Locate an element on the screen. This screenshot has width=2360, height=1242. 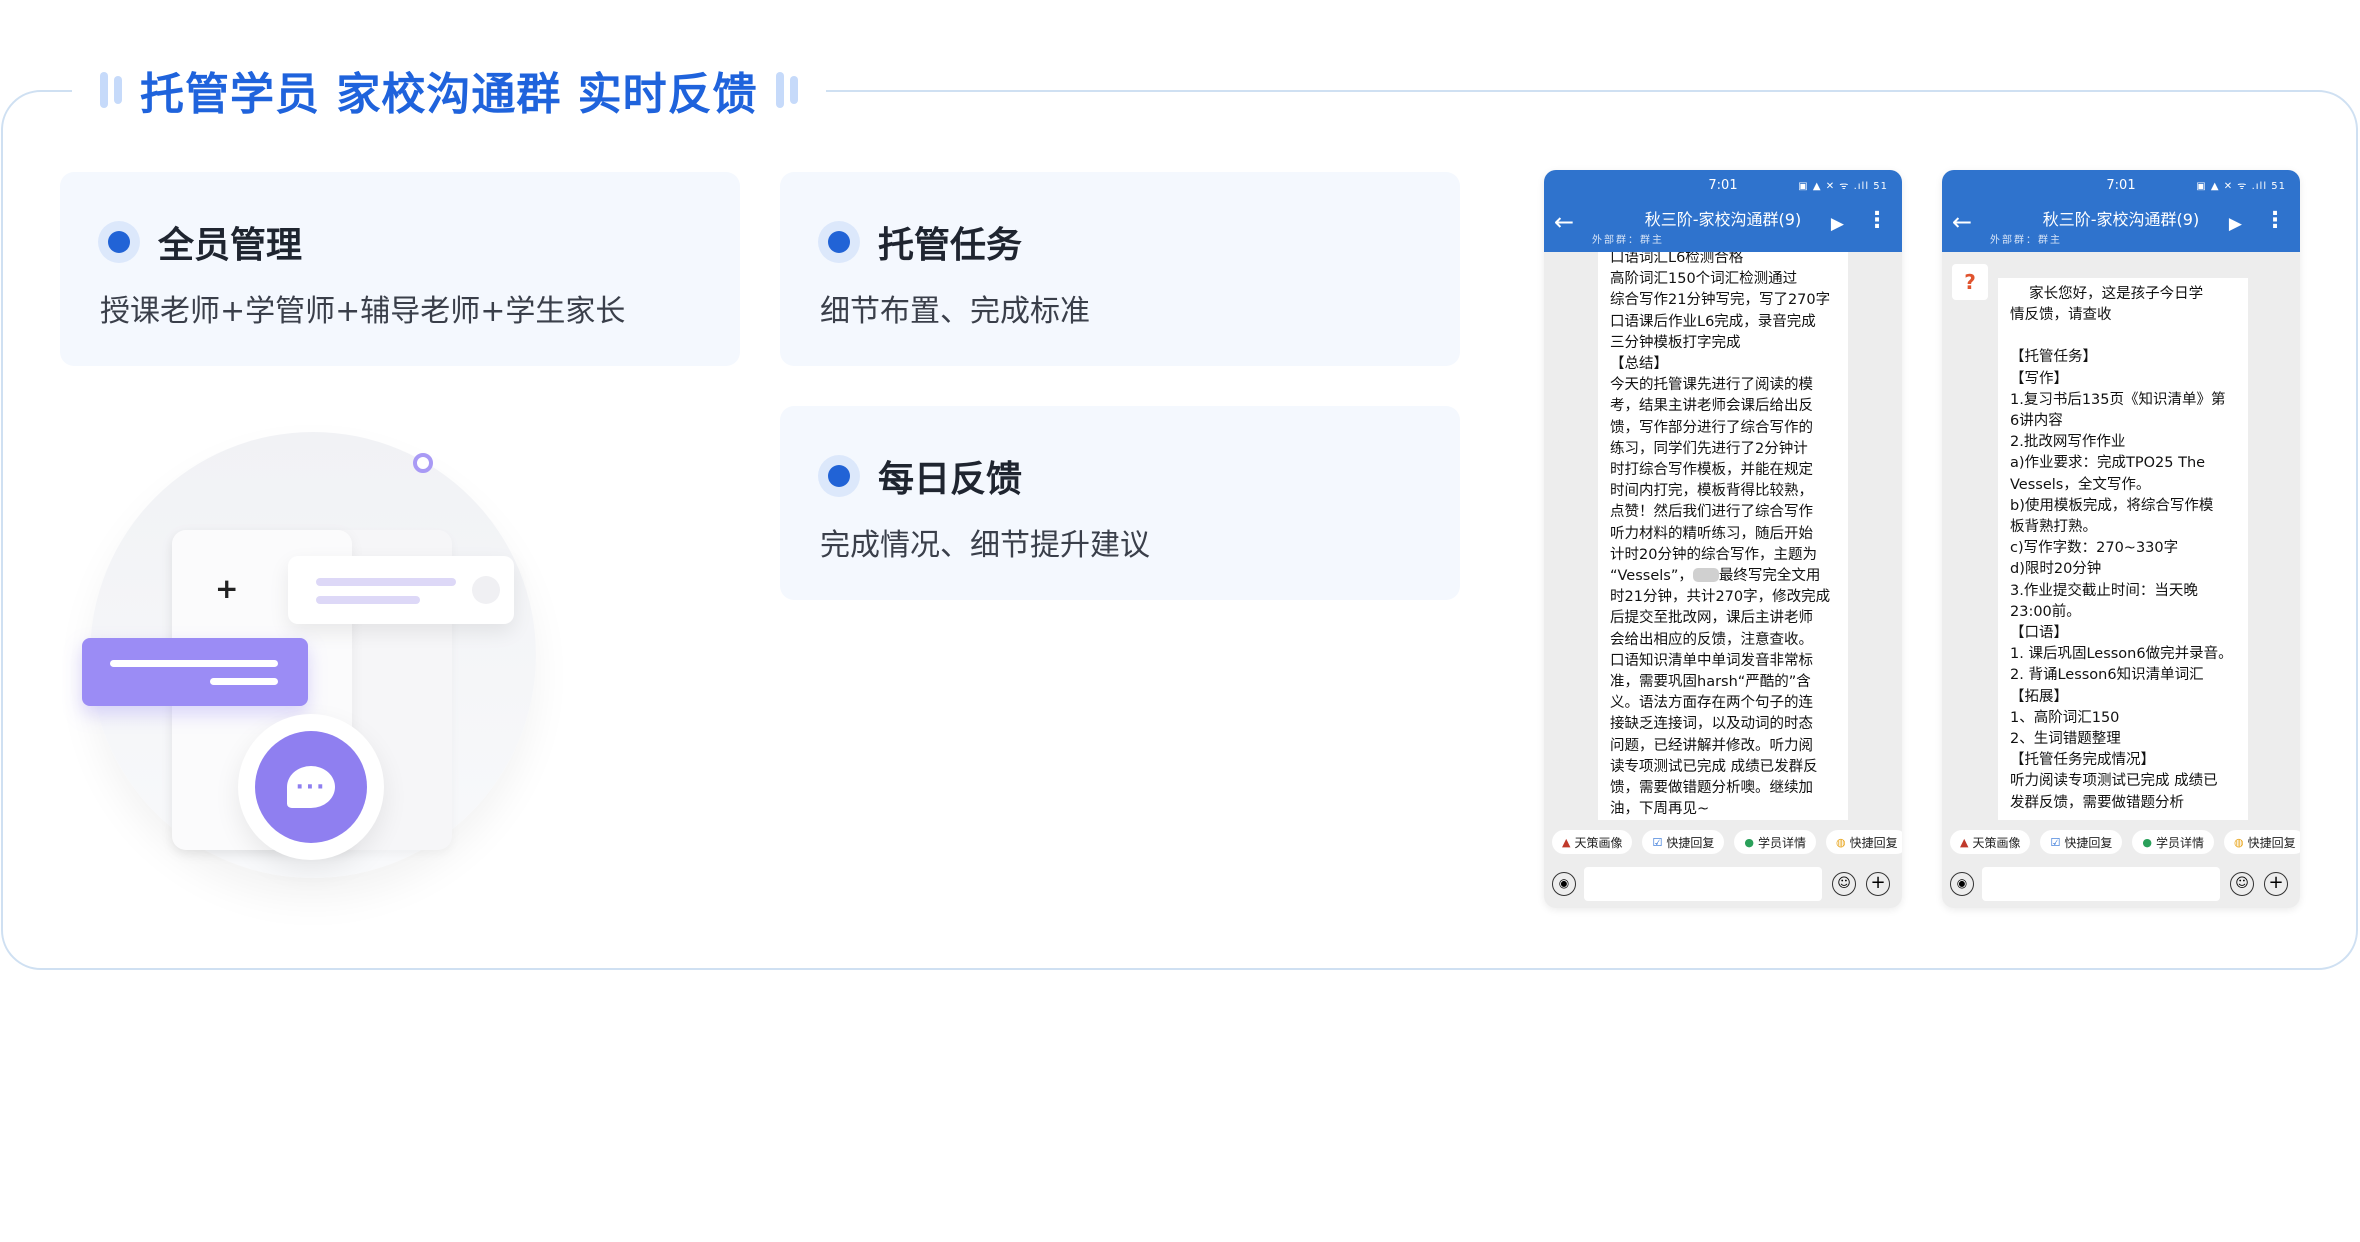
sender-avatar-icon: ? is located at coordinates (1970, 282).